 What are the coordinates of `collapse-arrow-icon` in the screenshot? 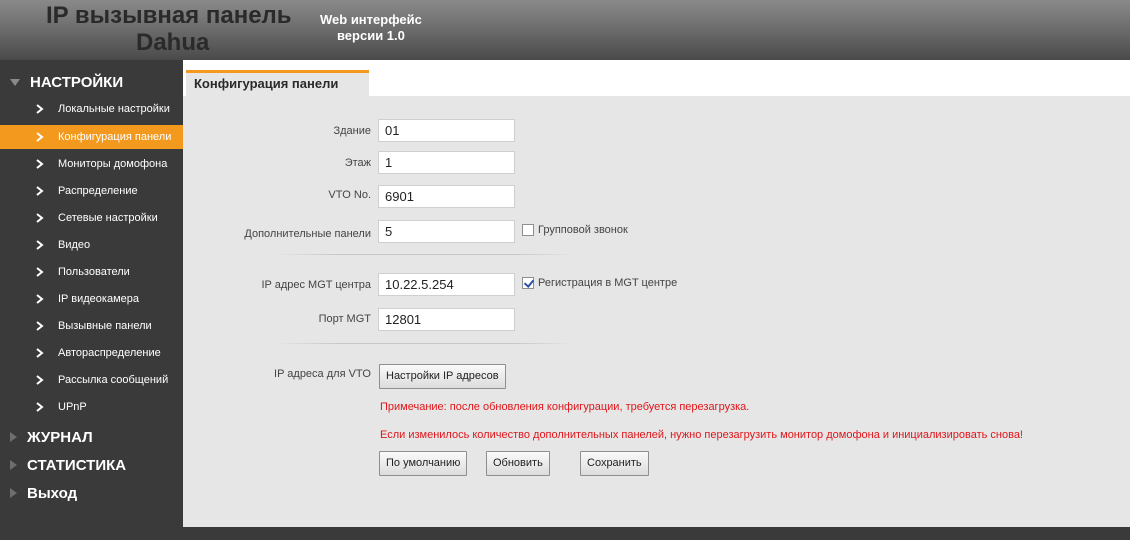 It's located at (15, 82).